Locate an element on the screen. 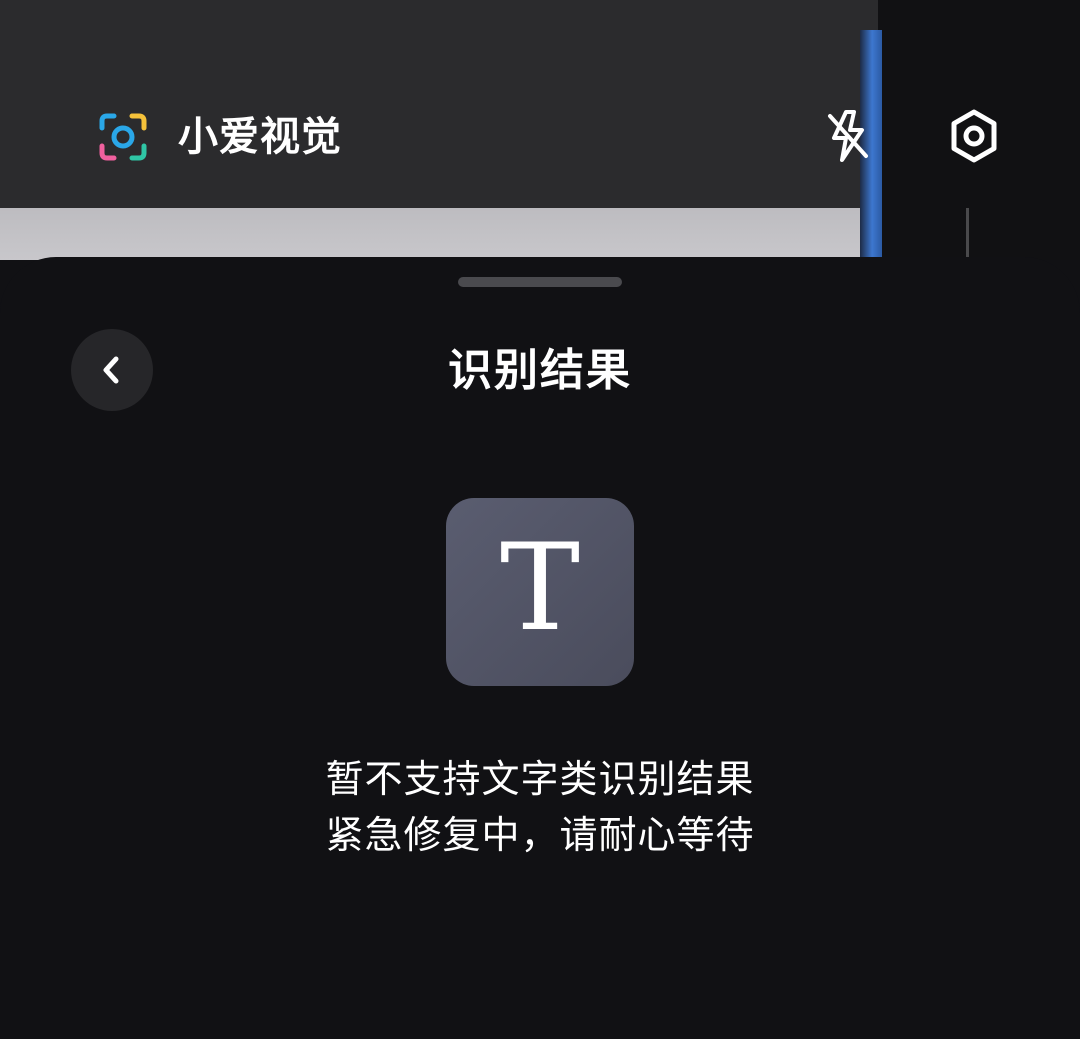 This screenshot has height=1039, width=1080. settings-button is located at coordinates (974, 136).